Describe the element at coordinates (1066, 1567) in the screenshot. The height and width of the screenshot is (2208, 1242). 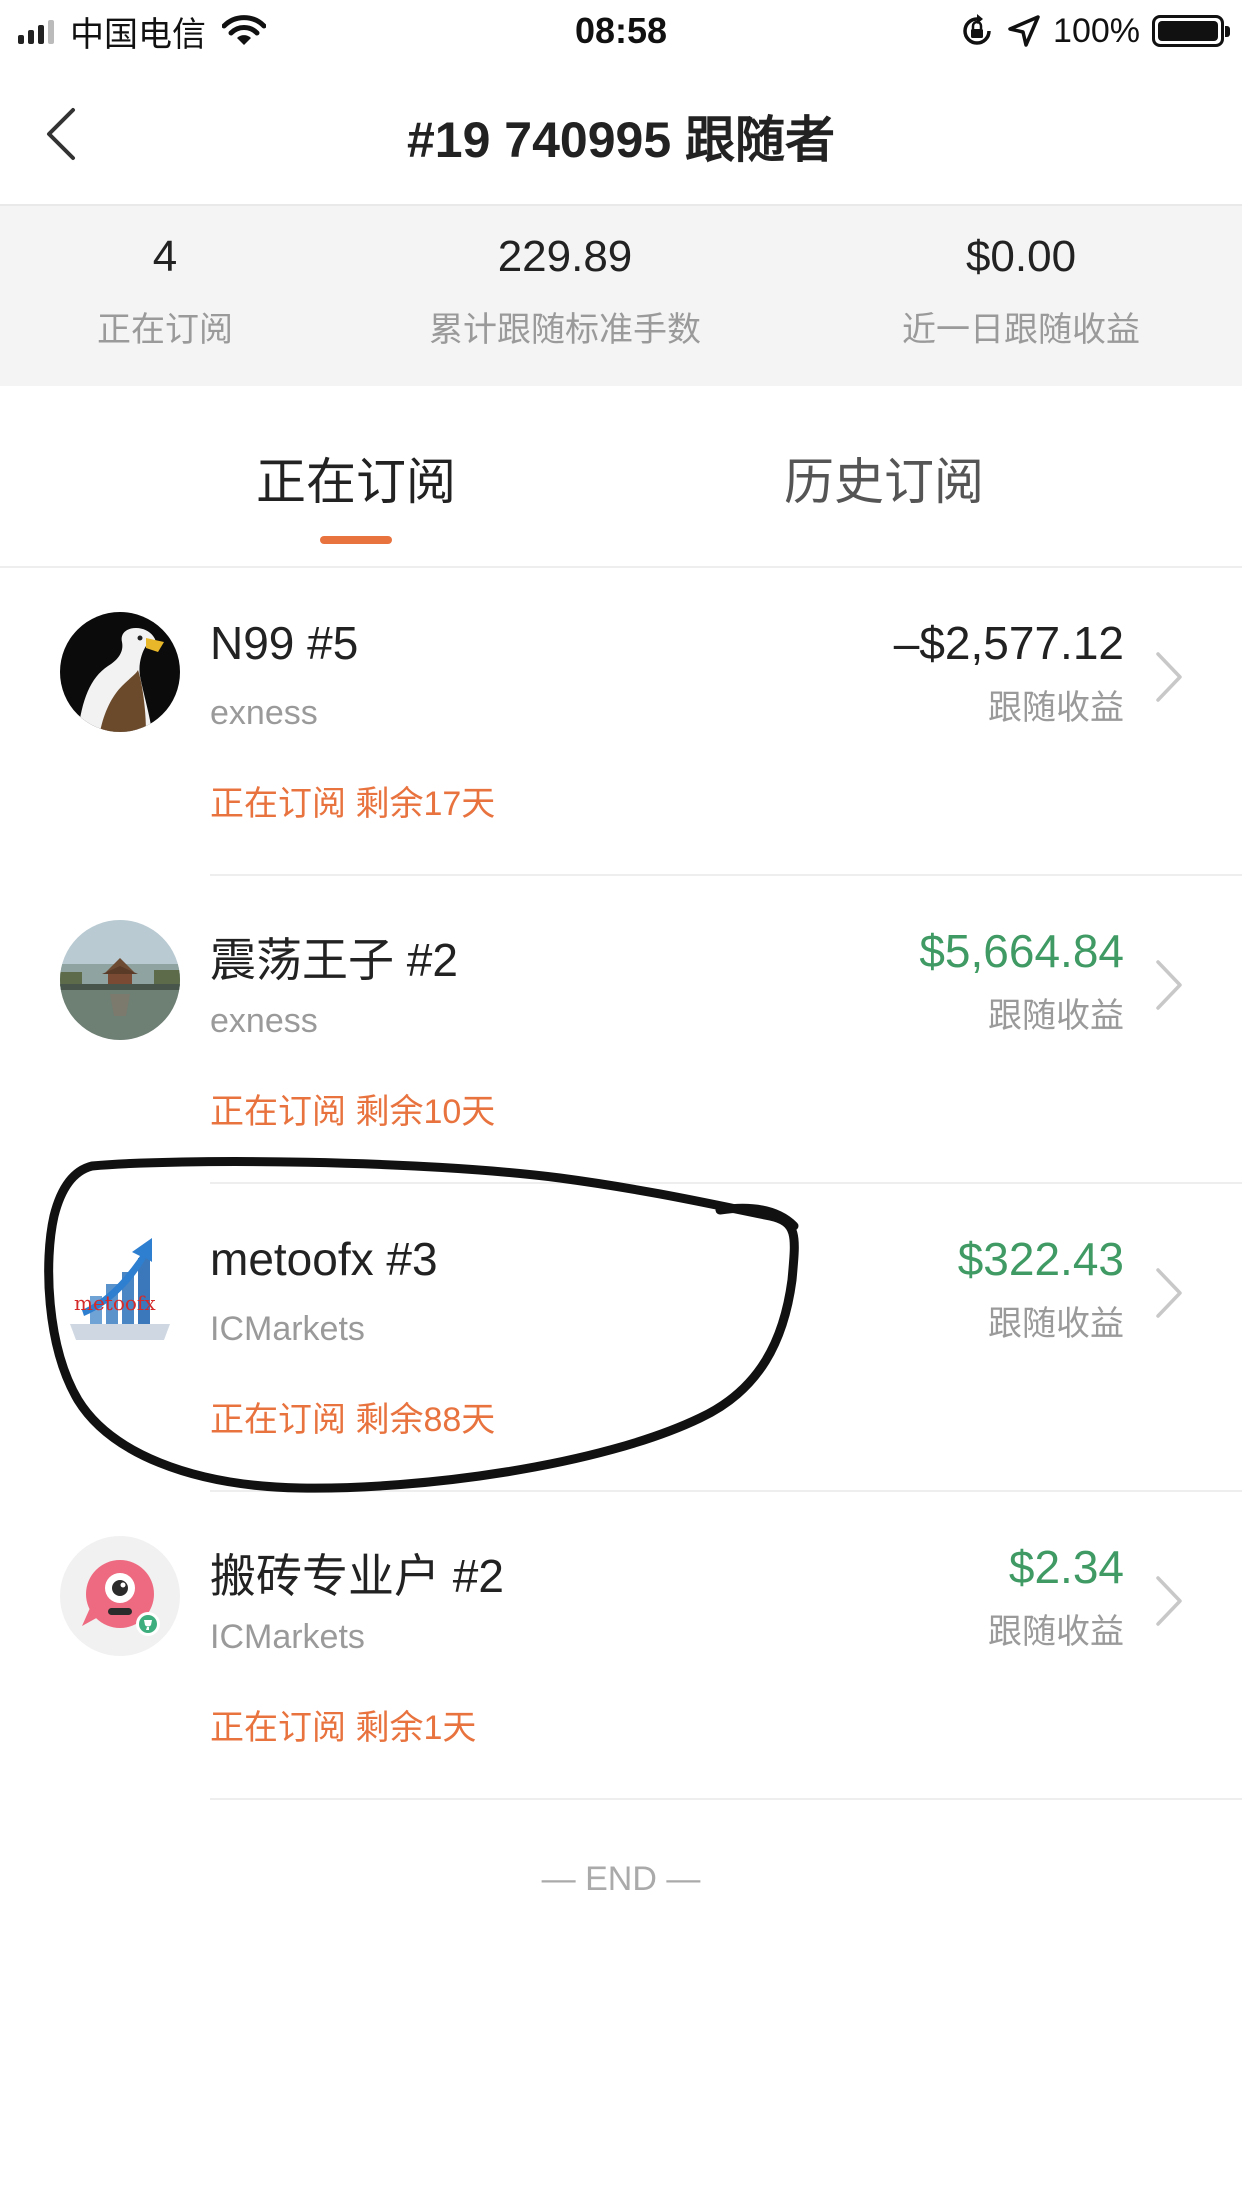
I see `follow-profit: $2.34` at that location.